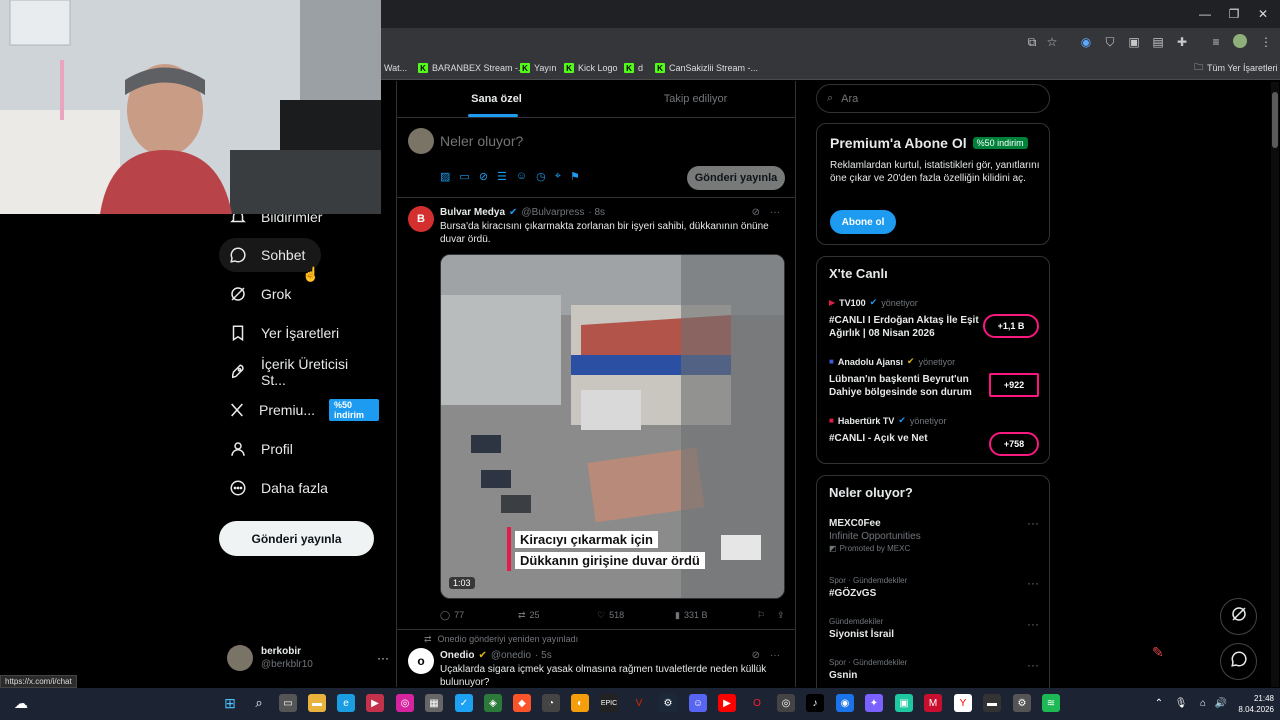  What do you see at coordinates (496, 99) in the screenshot?
I see `tab-for-you: Sana özel` at bounding box center [496, 99].